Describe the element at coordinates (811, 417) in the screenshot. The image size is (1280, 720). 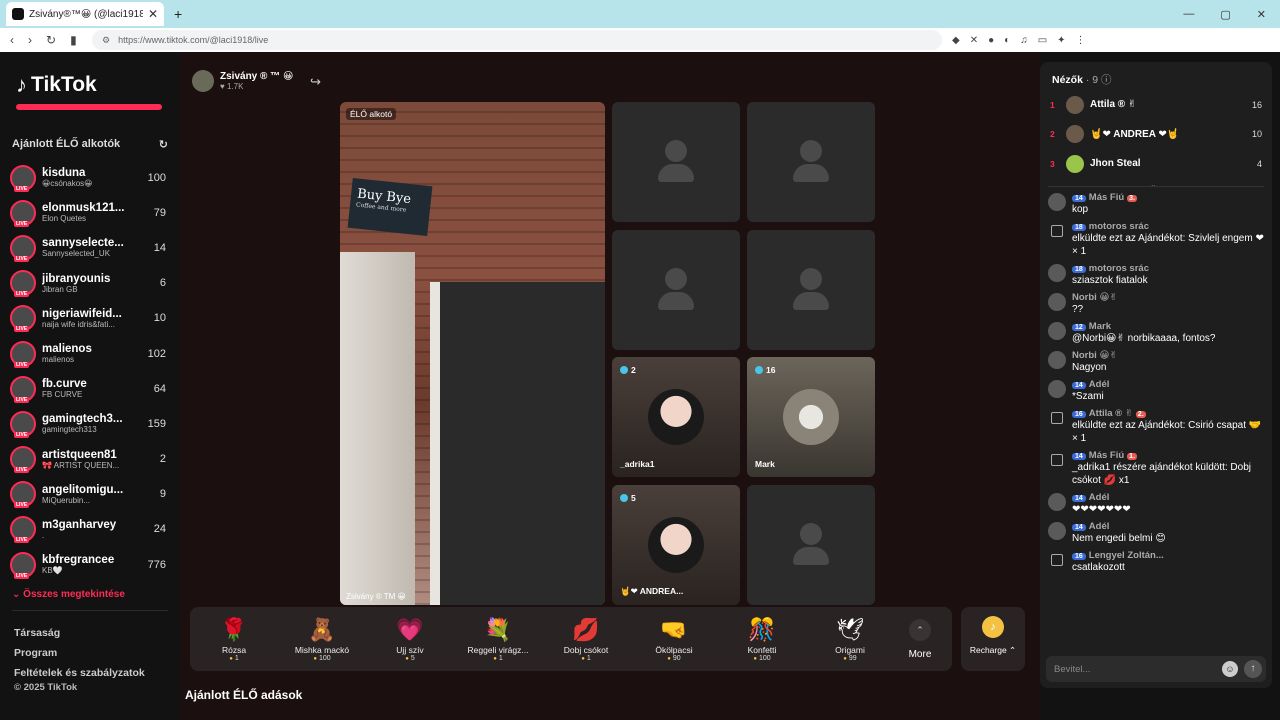
I see `guest-slot: 16 Mark` at that location.